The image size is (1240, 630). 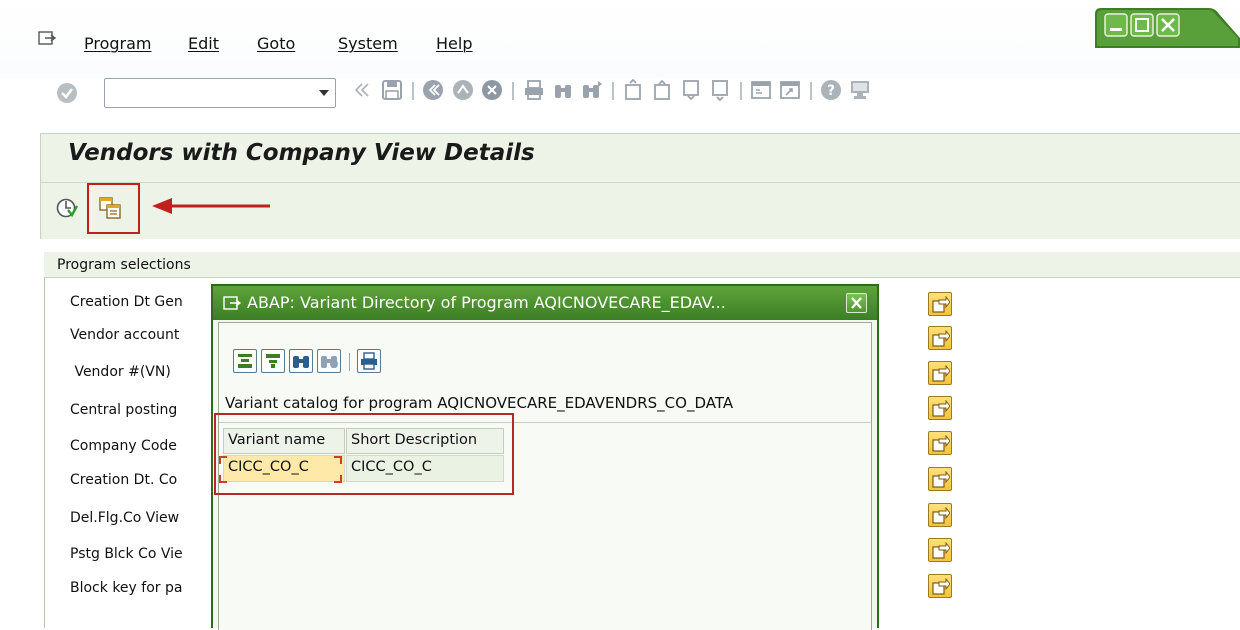 What do you see at coordinates (124, 410) in the screenshot?
I see `field-label-central-posting: Central posting` at bounding box center [124, 410].